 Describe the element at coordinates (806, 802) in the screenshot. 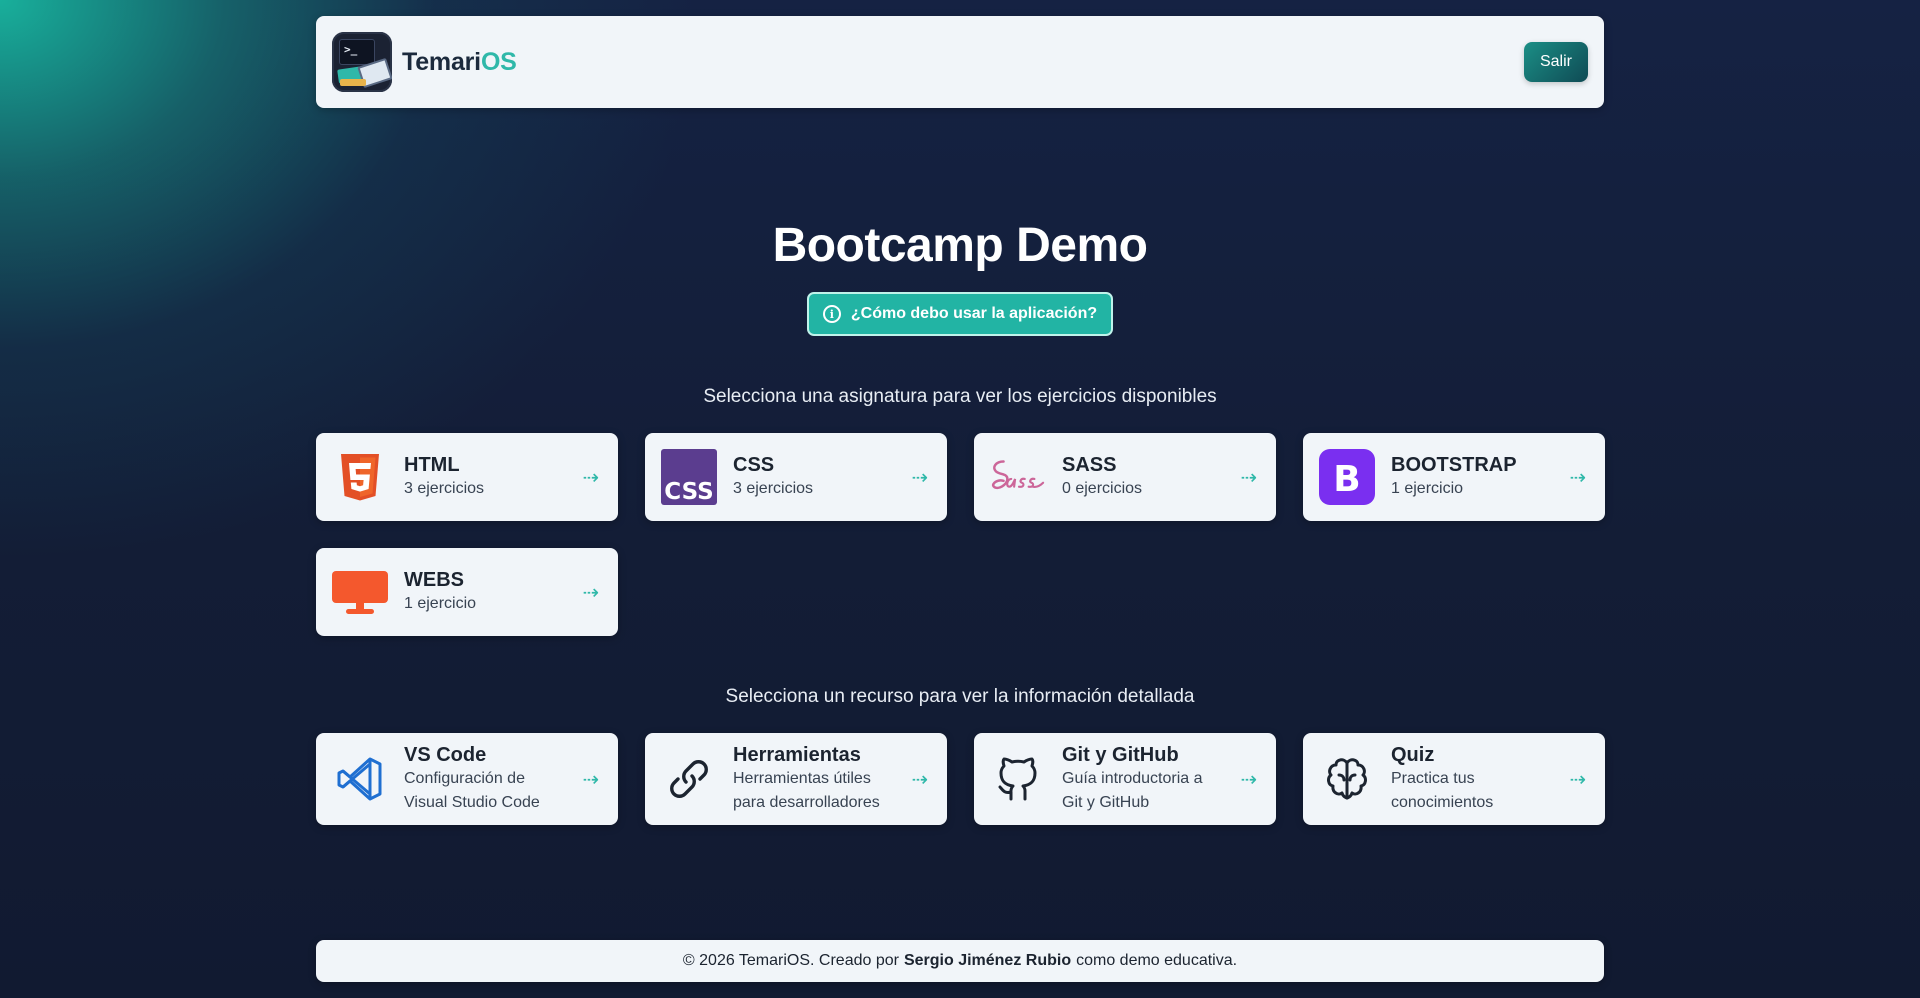

I see `resource-desc-line2: para desarrolladores` at that location.